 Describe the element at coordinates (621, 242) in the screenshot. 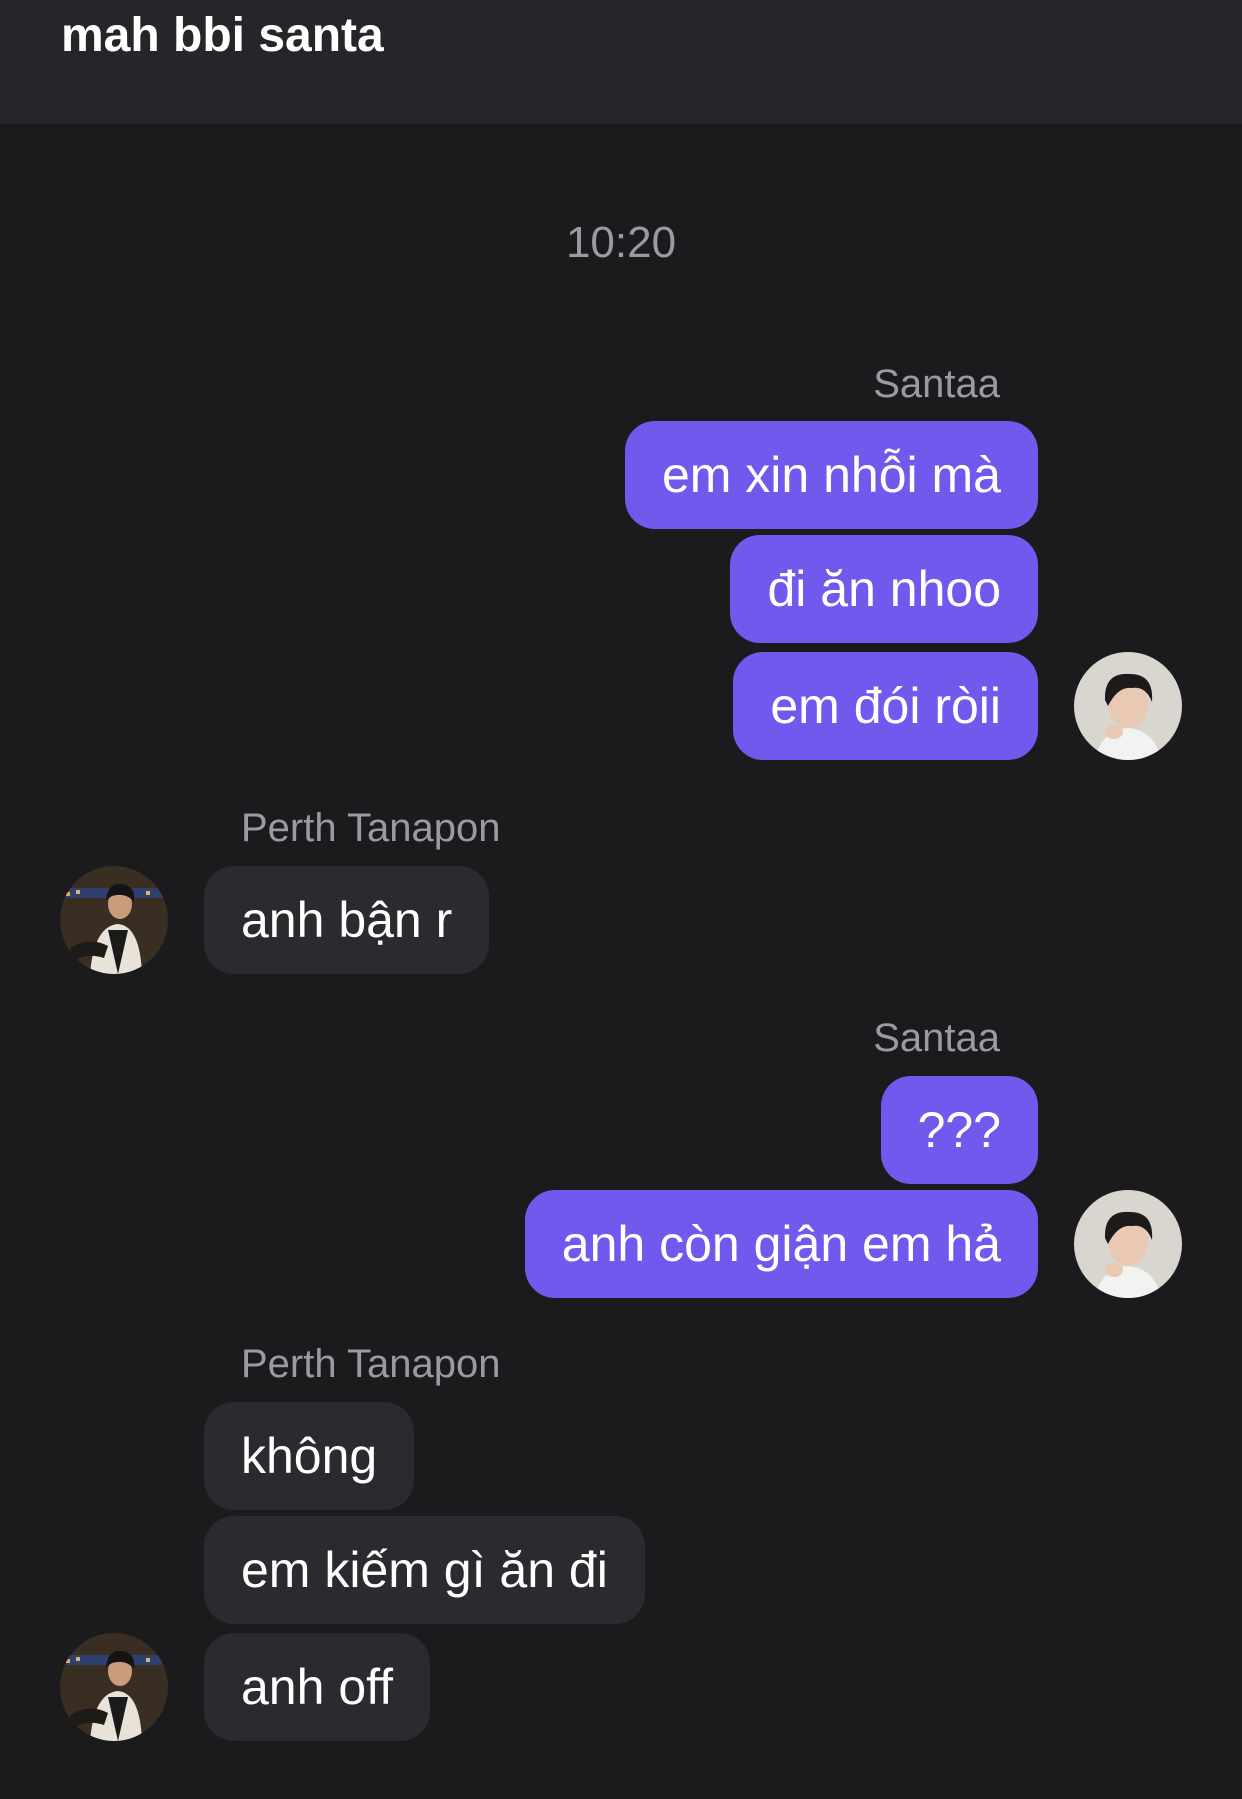

I see `message-timestamp: 10:20` at that location.